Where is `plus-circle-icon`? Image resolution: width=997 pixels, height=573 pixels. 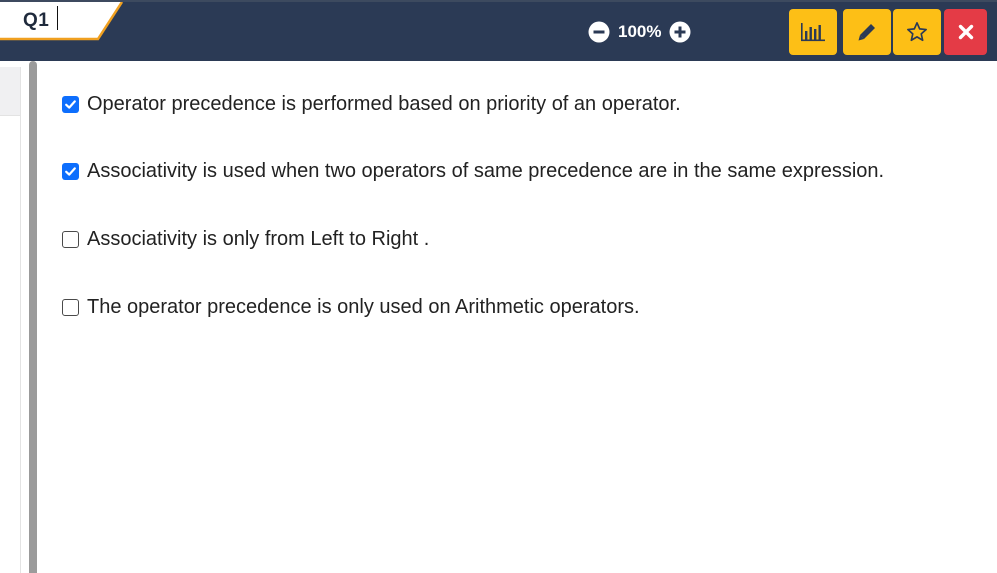
plus-circle-icon is located at coordinates (680, 32).